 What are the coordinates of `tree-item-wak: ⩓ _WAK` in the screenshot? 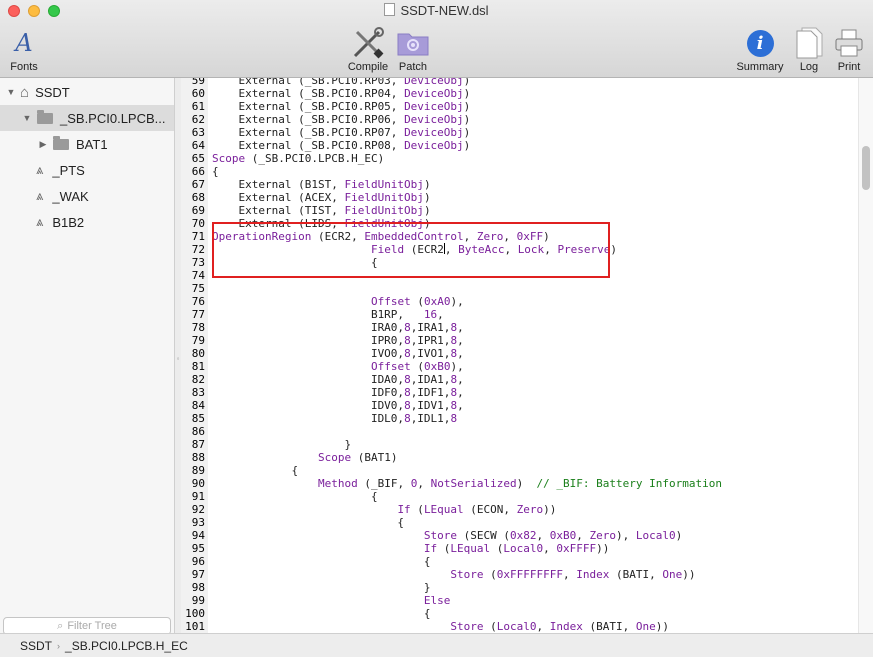 It's located at (87, 196).